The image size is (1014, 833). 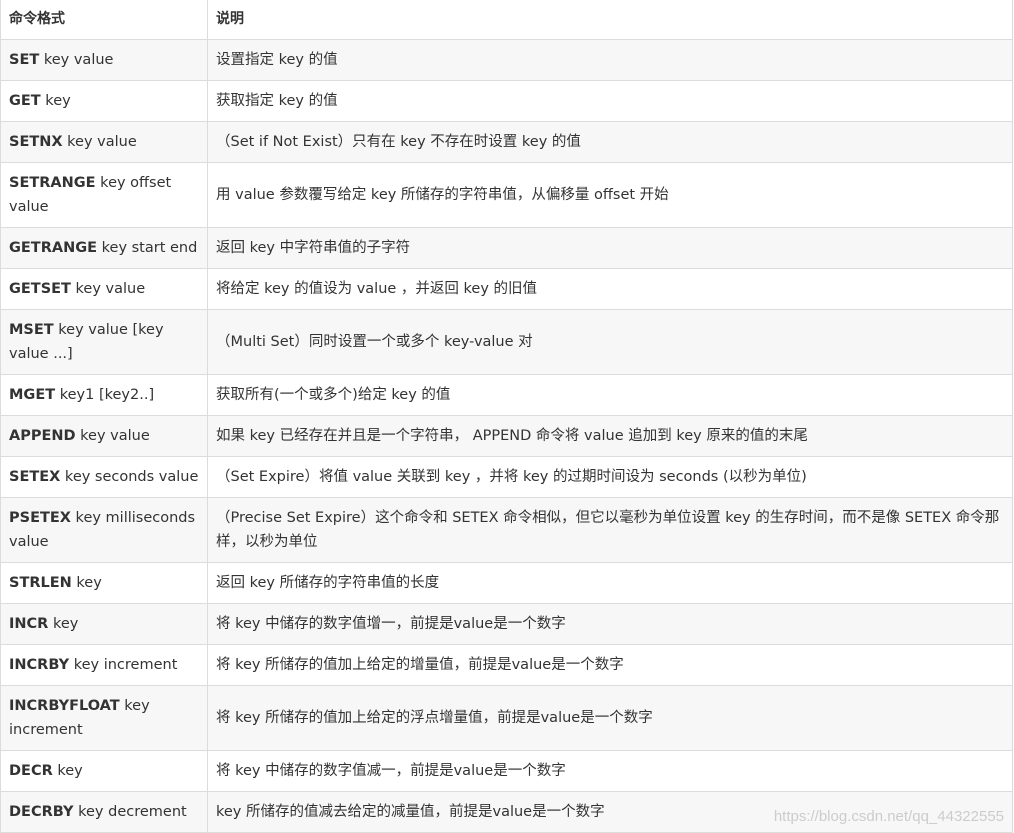 What do you see at coordinates (40, 518) in the screenshot?
I see `command-name: PSETEX` at bounding box center [40, 518].